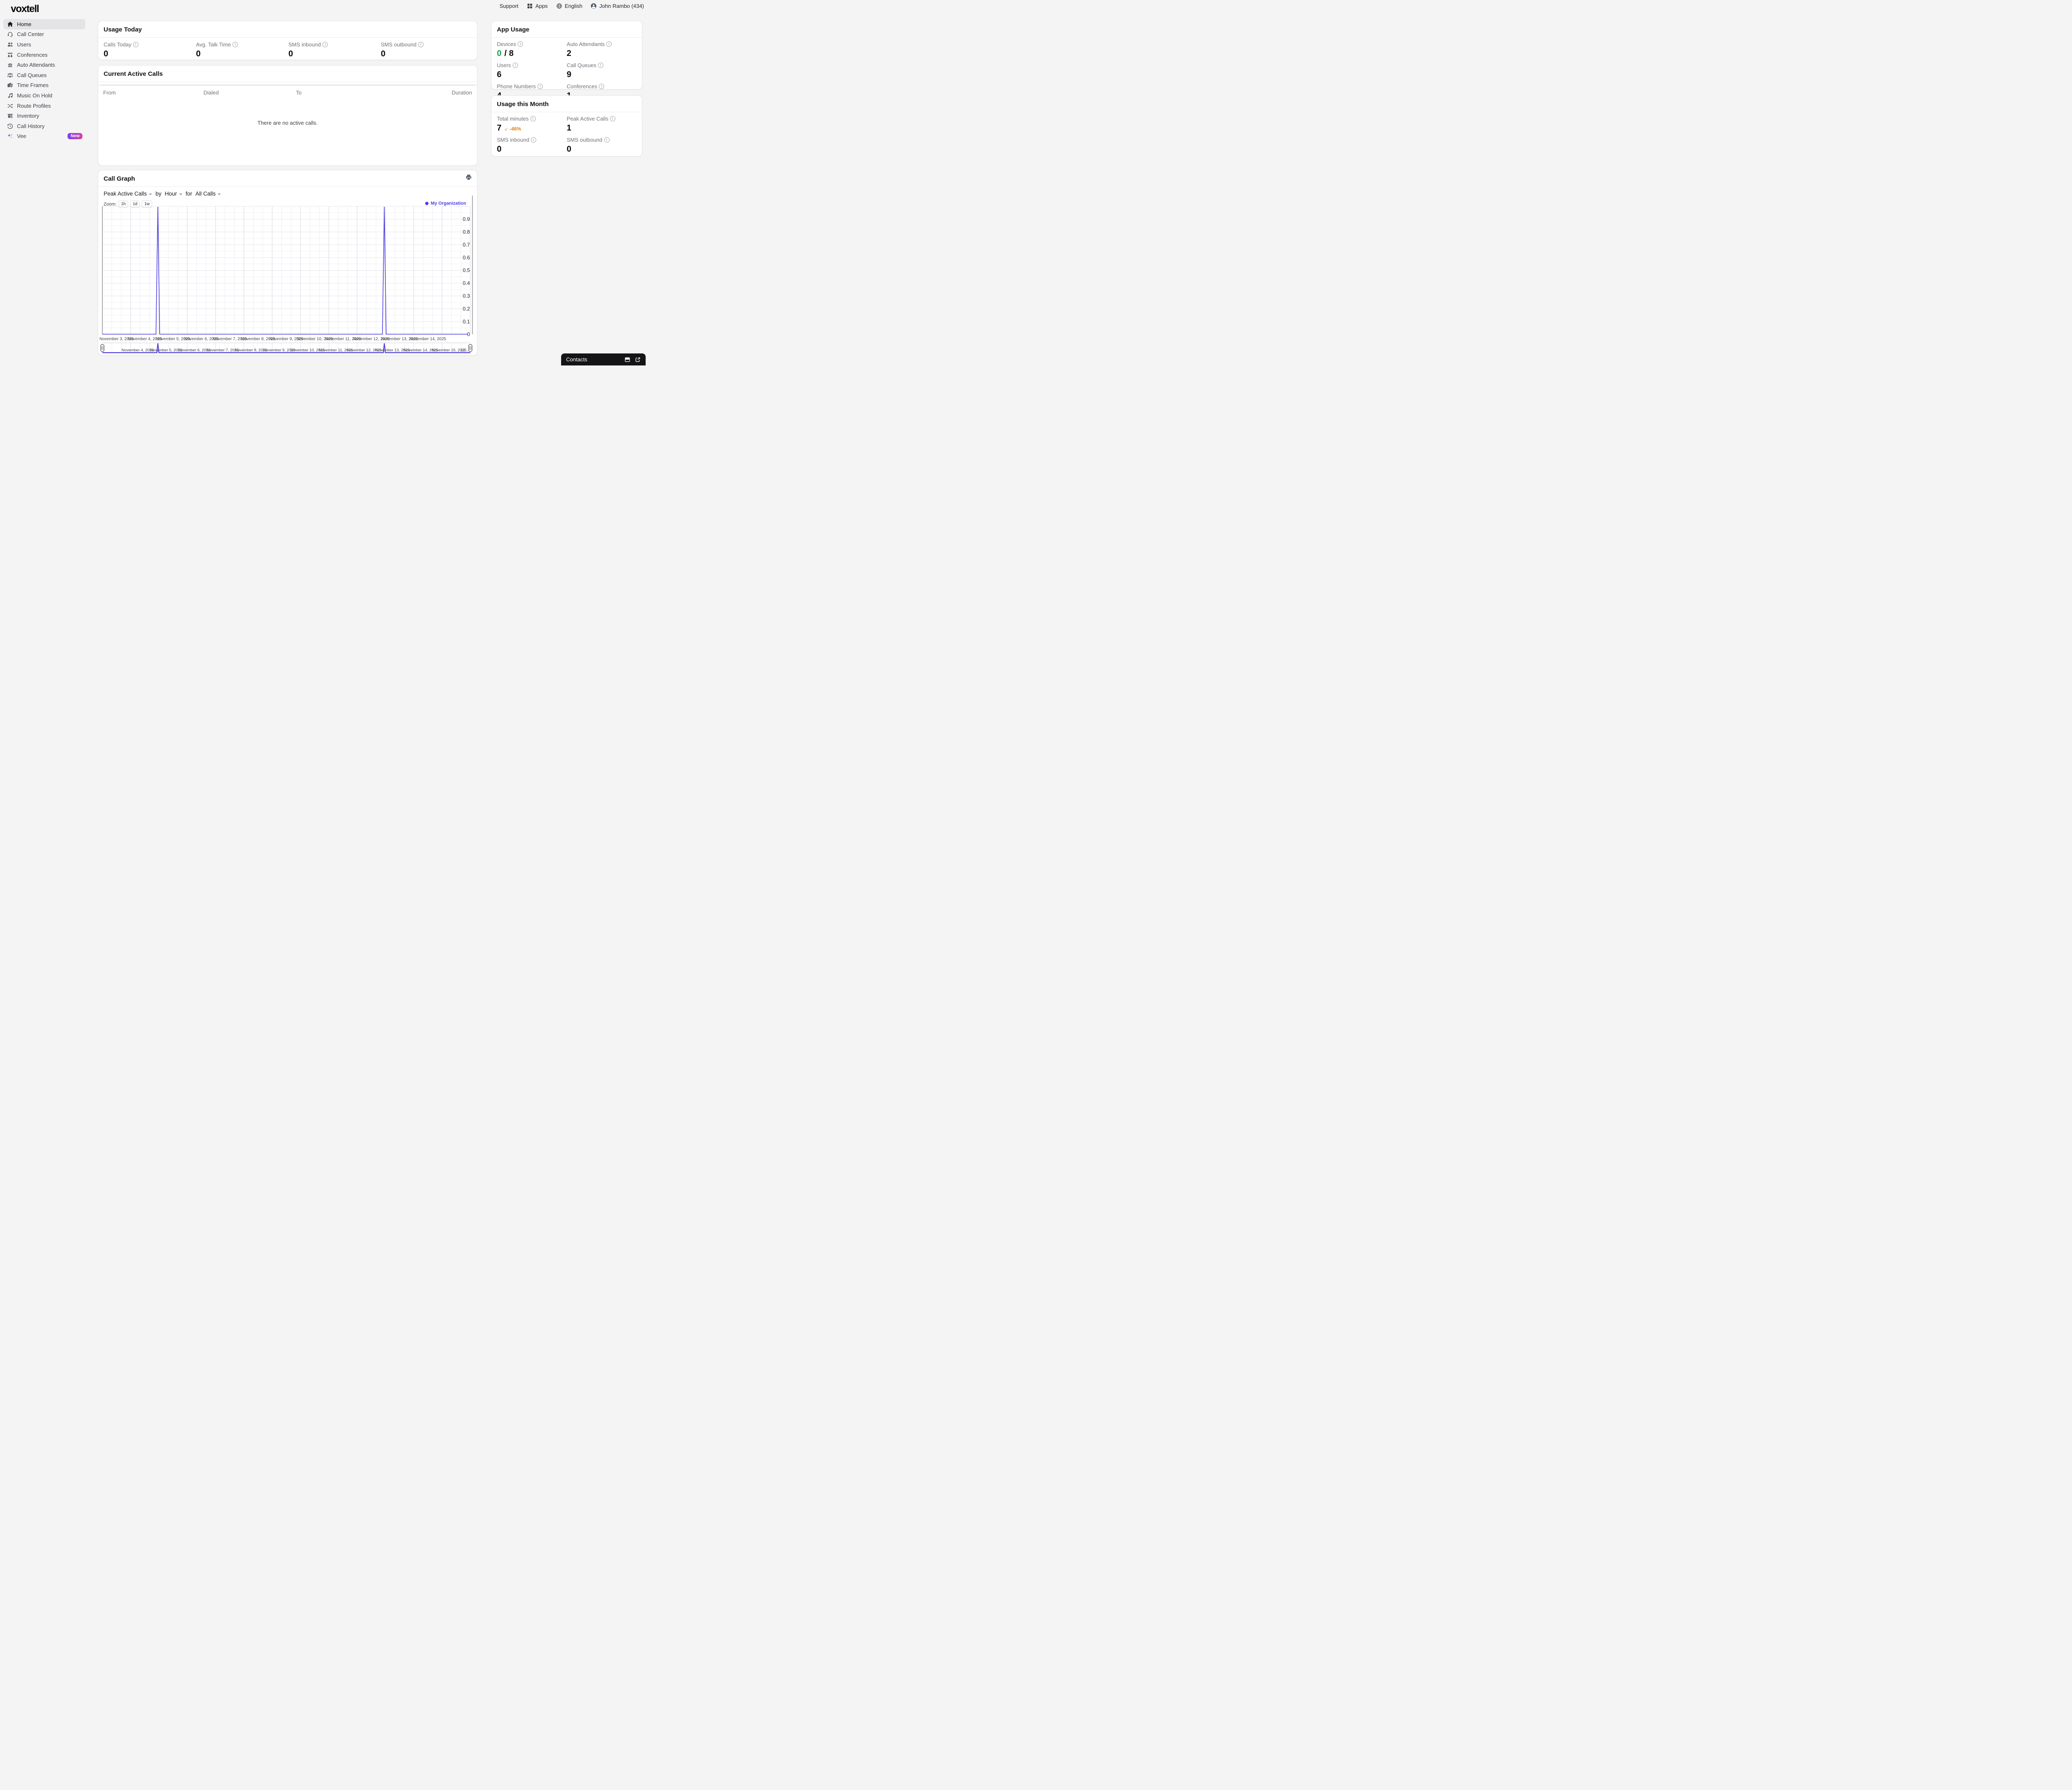 The width and height of the screenshot is (2072, 1790). What do you see at coordinates (211, 93) in the screenshot?
I see `column-header-dialed: Dialed` at bounding box center [211, 93].